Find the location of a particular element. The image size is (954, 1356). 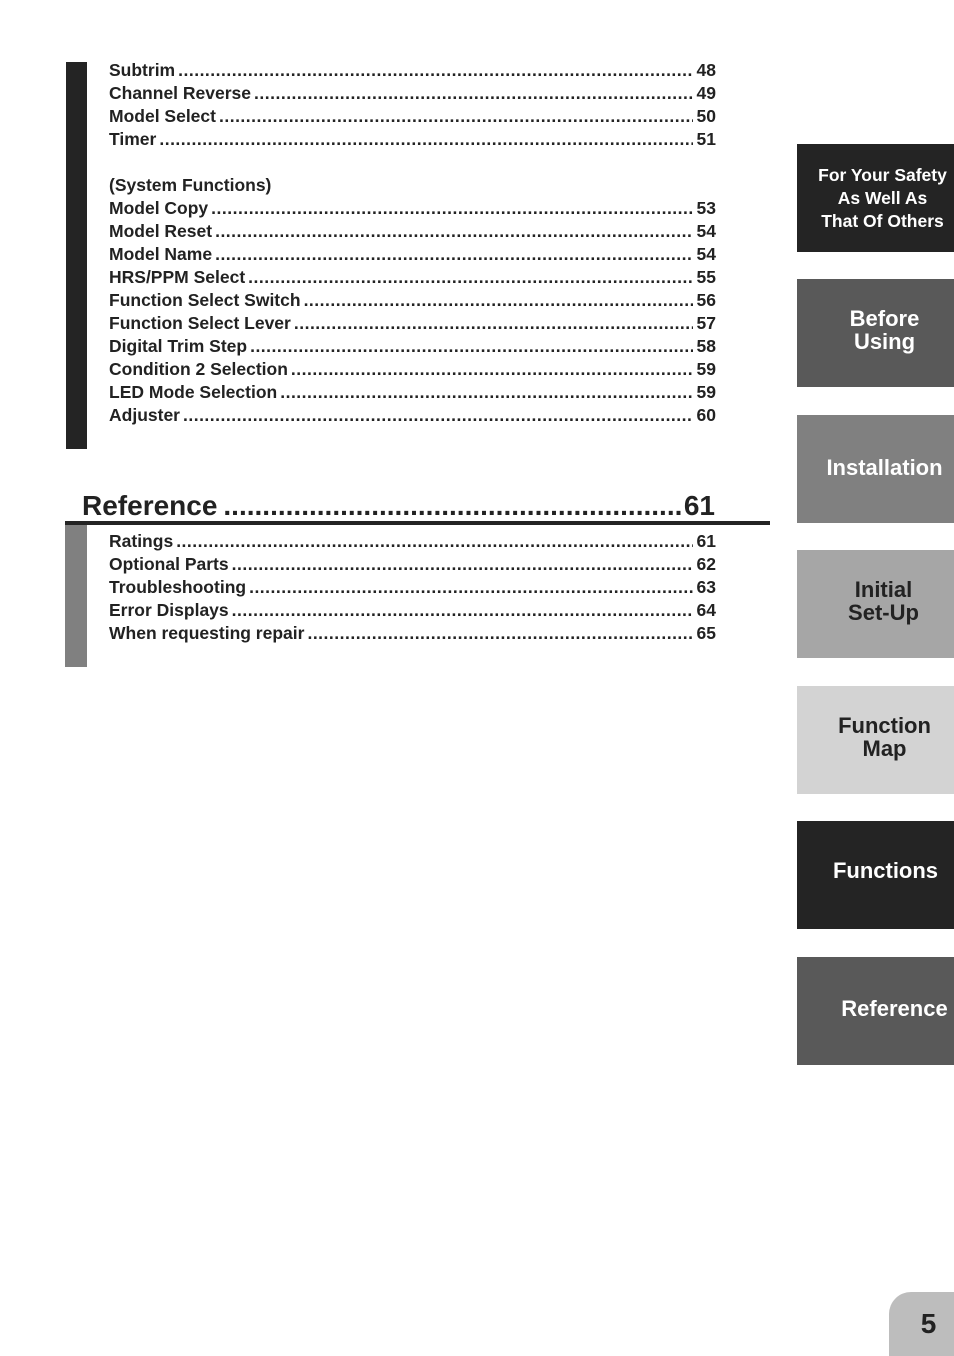

toc-item: Troubleshooting 63 is located at coordinates (412, 587).